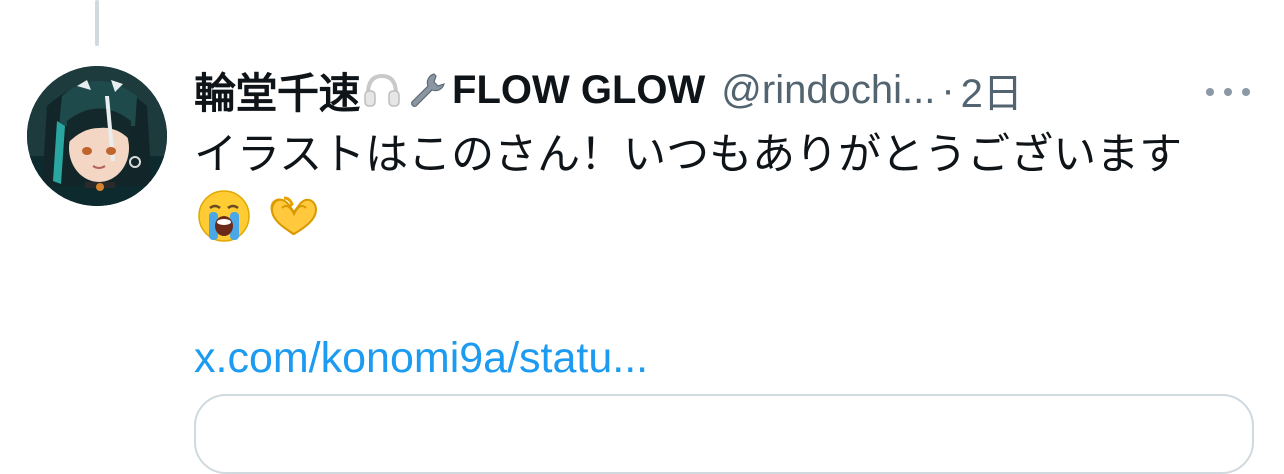 This screenshot has height=474, width=1284. What do you see at coordinates (724, 434) in the screenshot?
I see `quoted-tweet-card` at bounding box center [724, 434].